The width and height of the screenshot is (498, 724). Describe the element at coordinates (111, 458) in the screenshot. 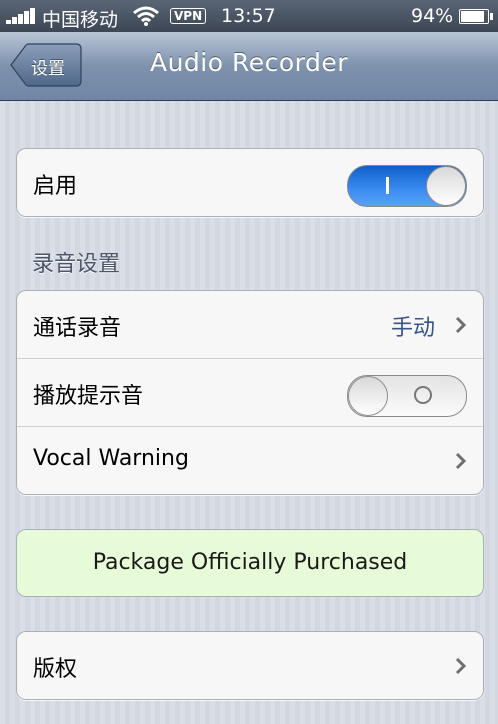

I see `vocal-warning-label: Vocal Warning` at that location.